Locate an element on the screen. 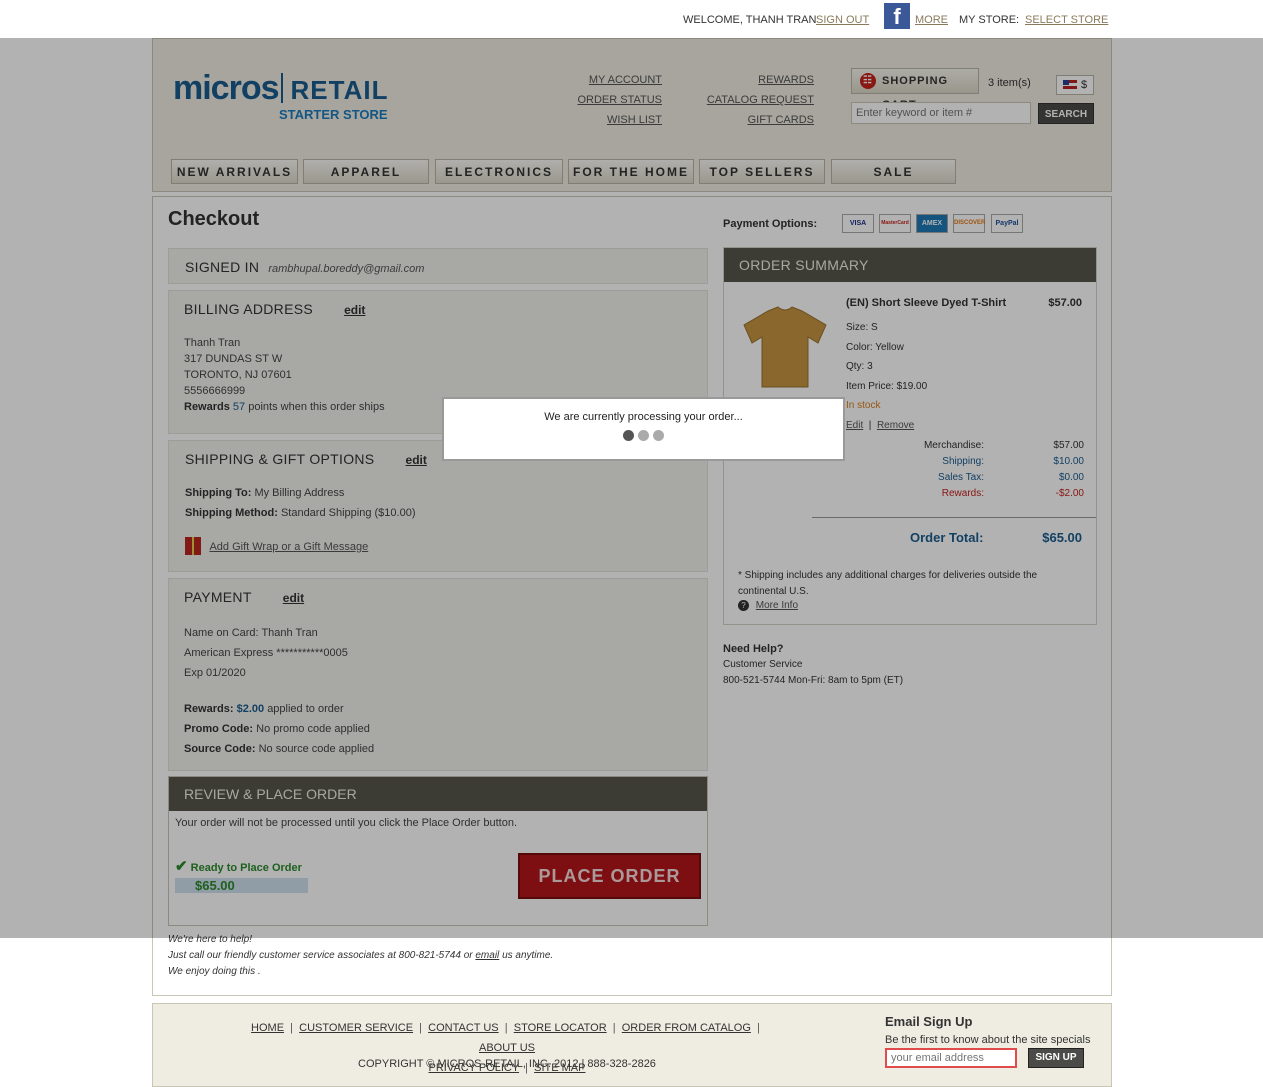  my-store-label: MY STORE: is located at coordinates (989, 20).